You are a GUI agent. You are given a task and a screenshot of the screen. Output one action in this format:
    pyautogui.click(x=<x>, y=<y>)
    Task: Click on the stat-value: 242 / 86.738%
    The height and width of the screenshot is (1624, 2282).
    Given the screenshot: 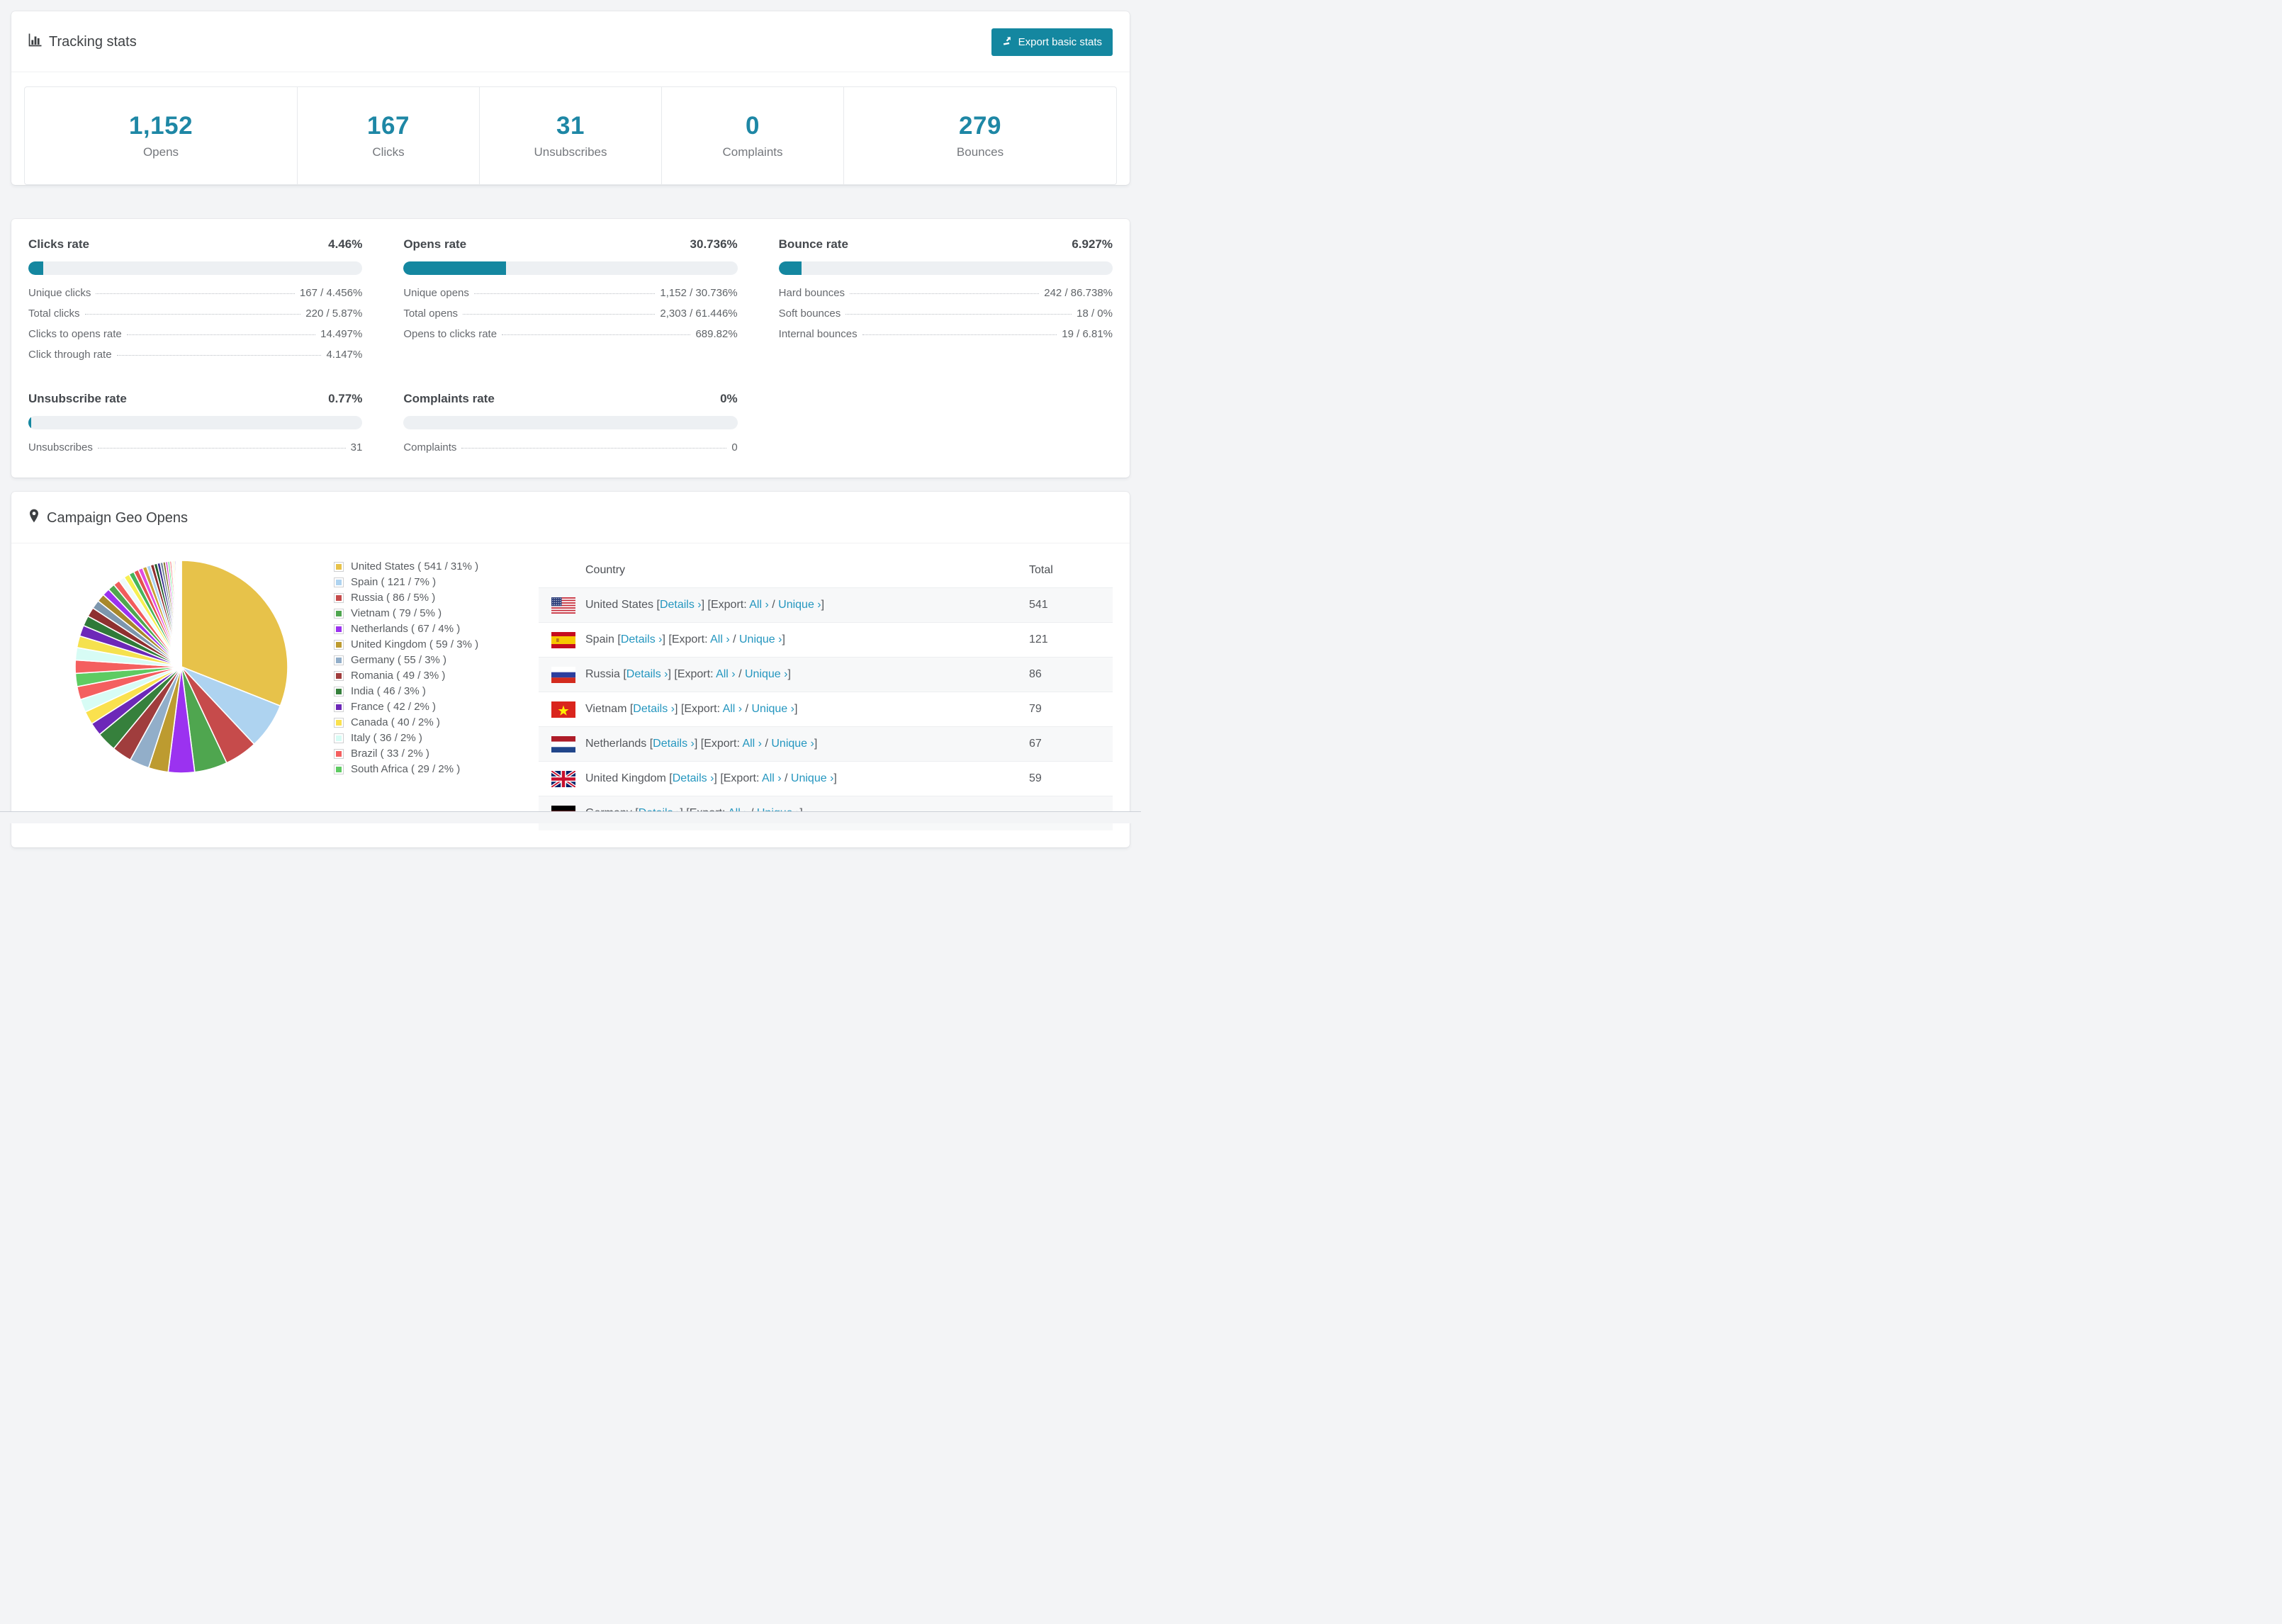 What is the action you would take?
    pyautogui.click(x=1078, y=293)
    